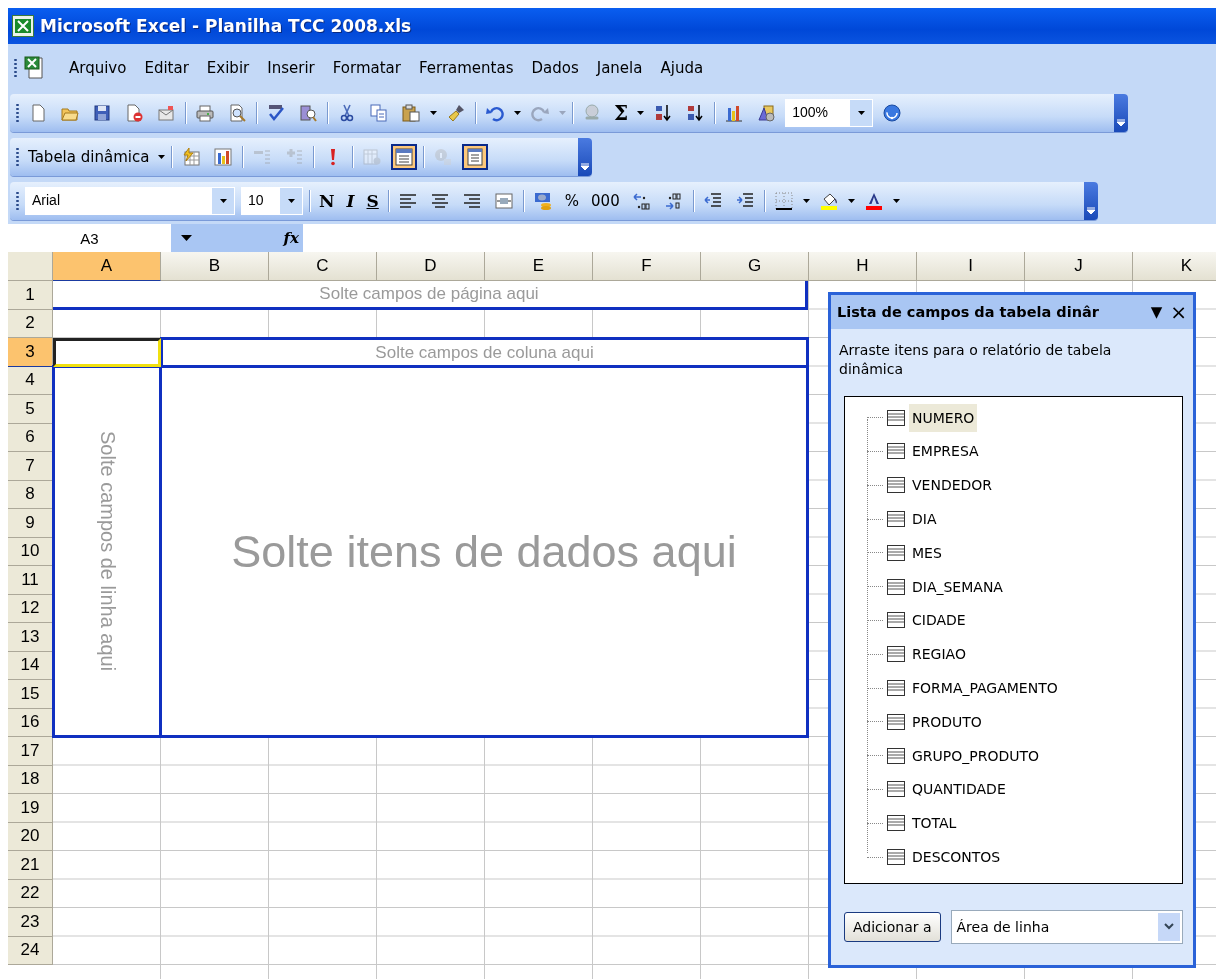  I want to click on document-restricted-icon, so click(134, 113).